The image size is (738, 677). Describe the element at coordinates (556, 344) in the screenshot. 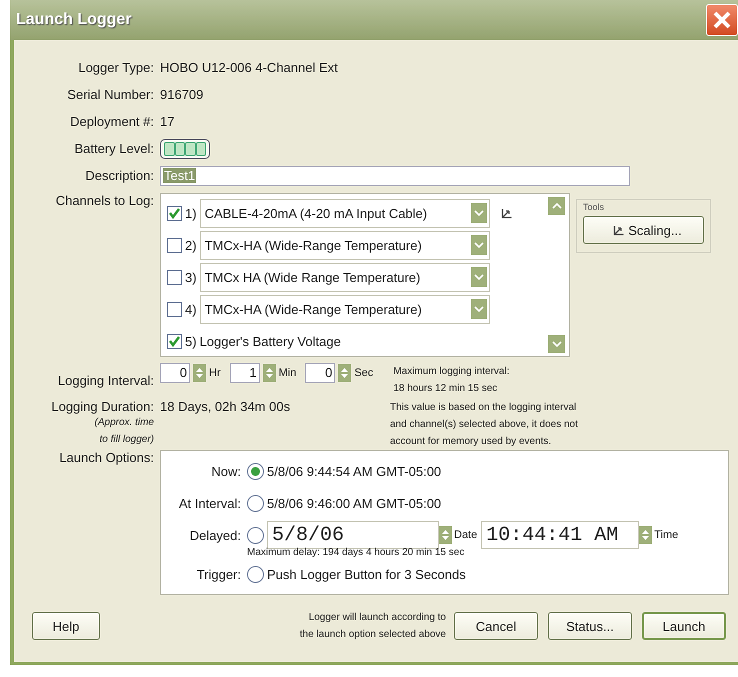

I see `scroll-down-icon` at that location.